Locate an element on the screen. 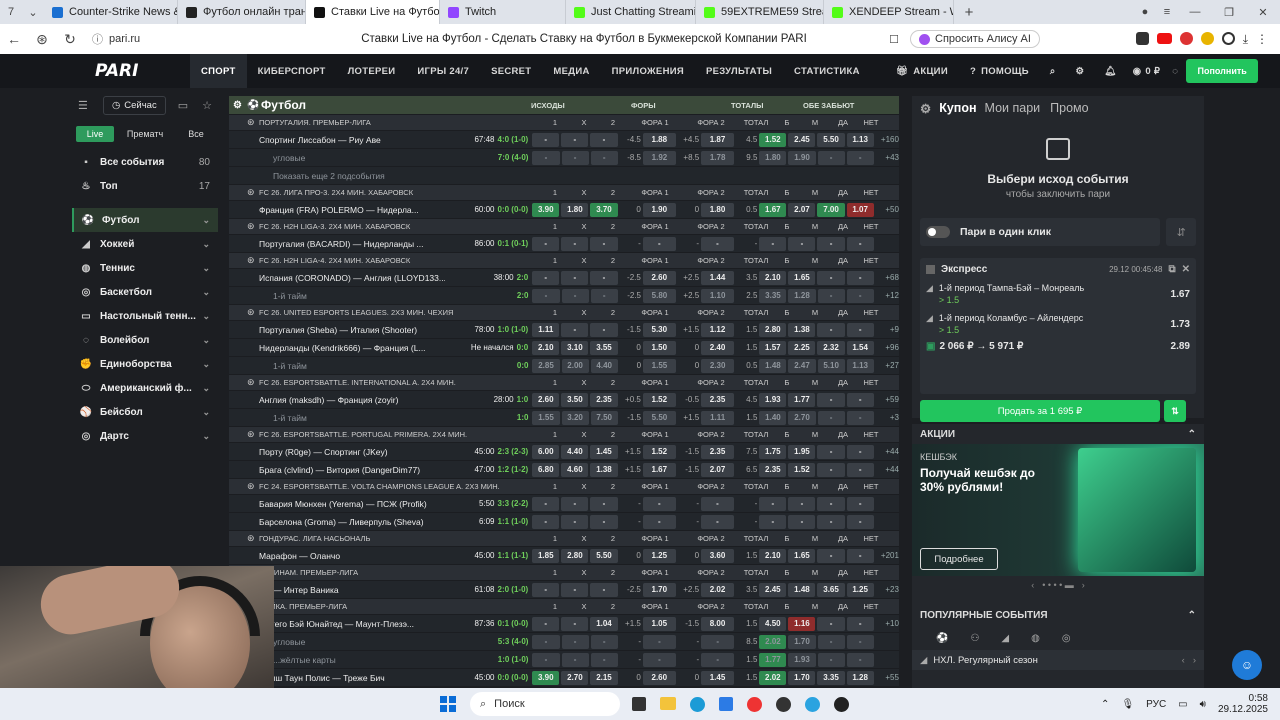  more-markets-count: +23 is located at coordinates (887, 589).